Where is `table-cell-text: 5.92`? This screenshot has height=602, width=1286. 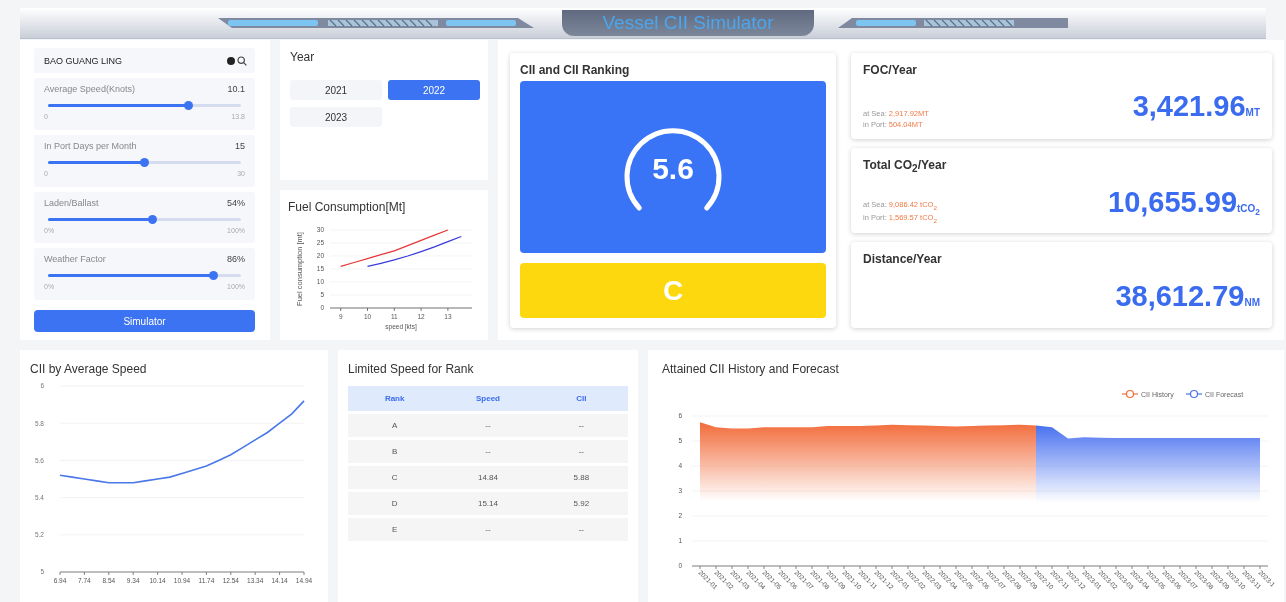
table-cell-text: 5.92 is located at coordinates (581, 503).